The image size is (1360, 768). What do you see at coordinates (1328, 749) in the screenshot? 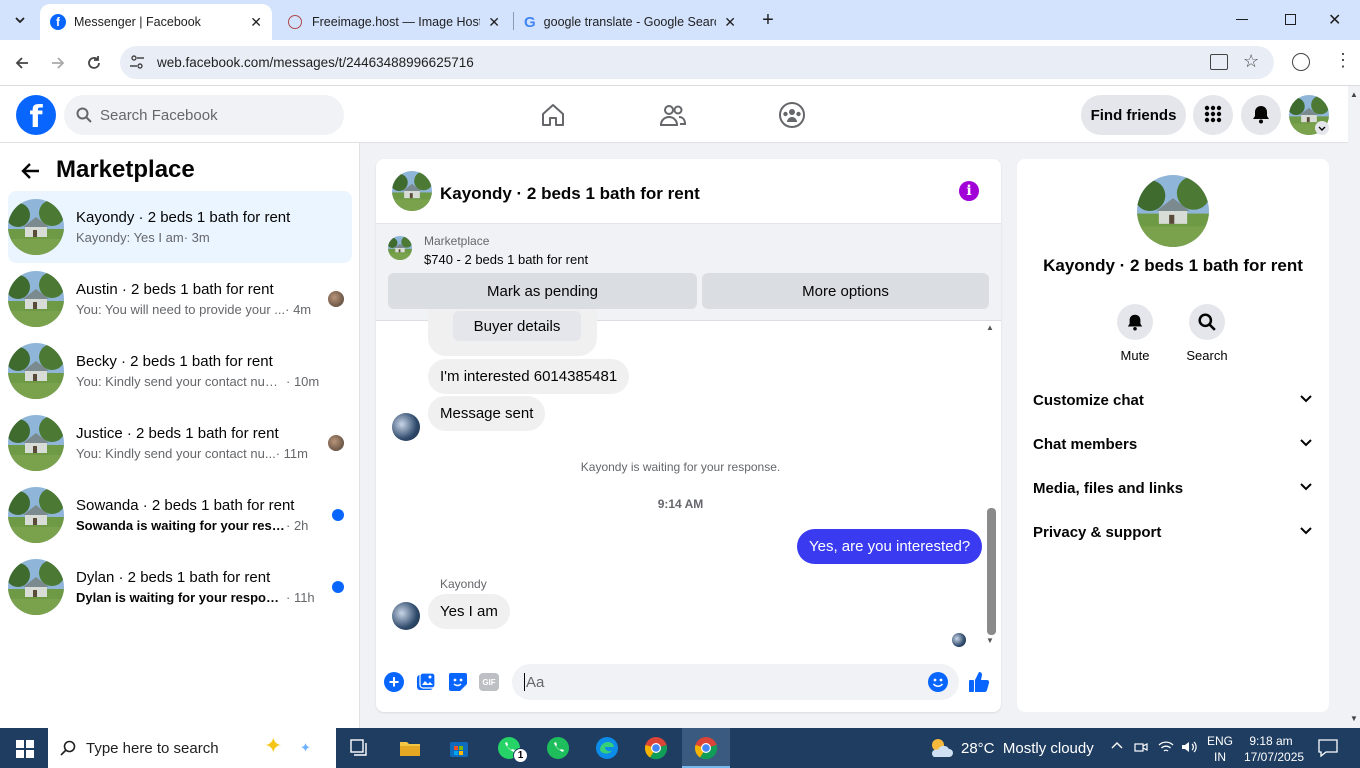
I see `notification-center-icon` at bounding box center [1328, 749].